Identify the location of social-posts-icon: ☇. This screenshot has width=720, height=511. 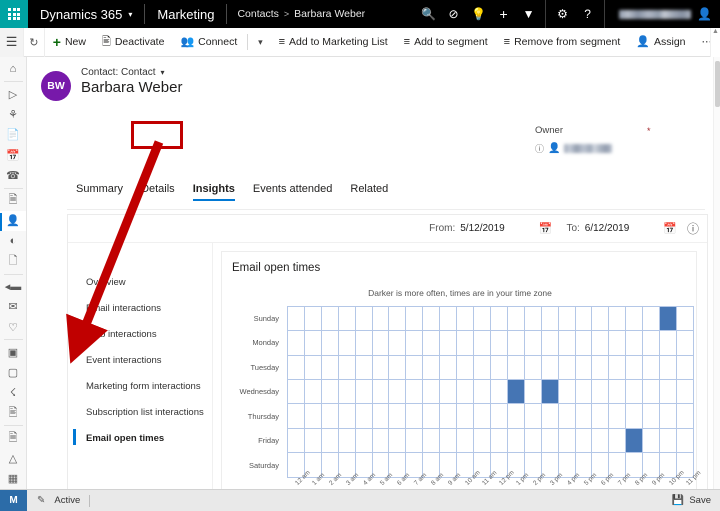
(13, 393).